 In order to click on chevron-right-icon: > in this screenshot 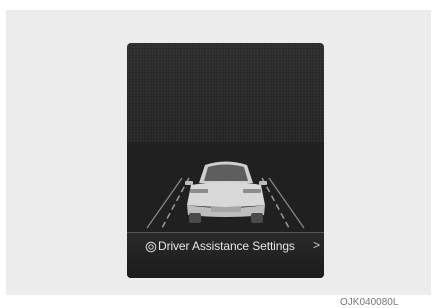, I will do `click(316, 245)`.